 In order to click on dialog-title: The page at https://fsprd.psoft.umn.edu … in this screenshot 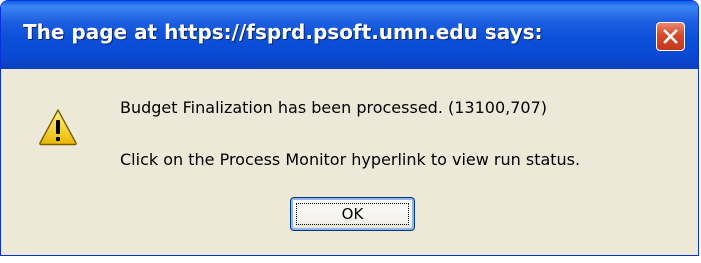, I will do `click(283, 32)`.